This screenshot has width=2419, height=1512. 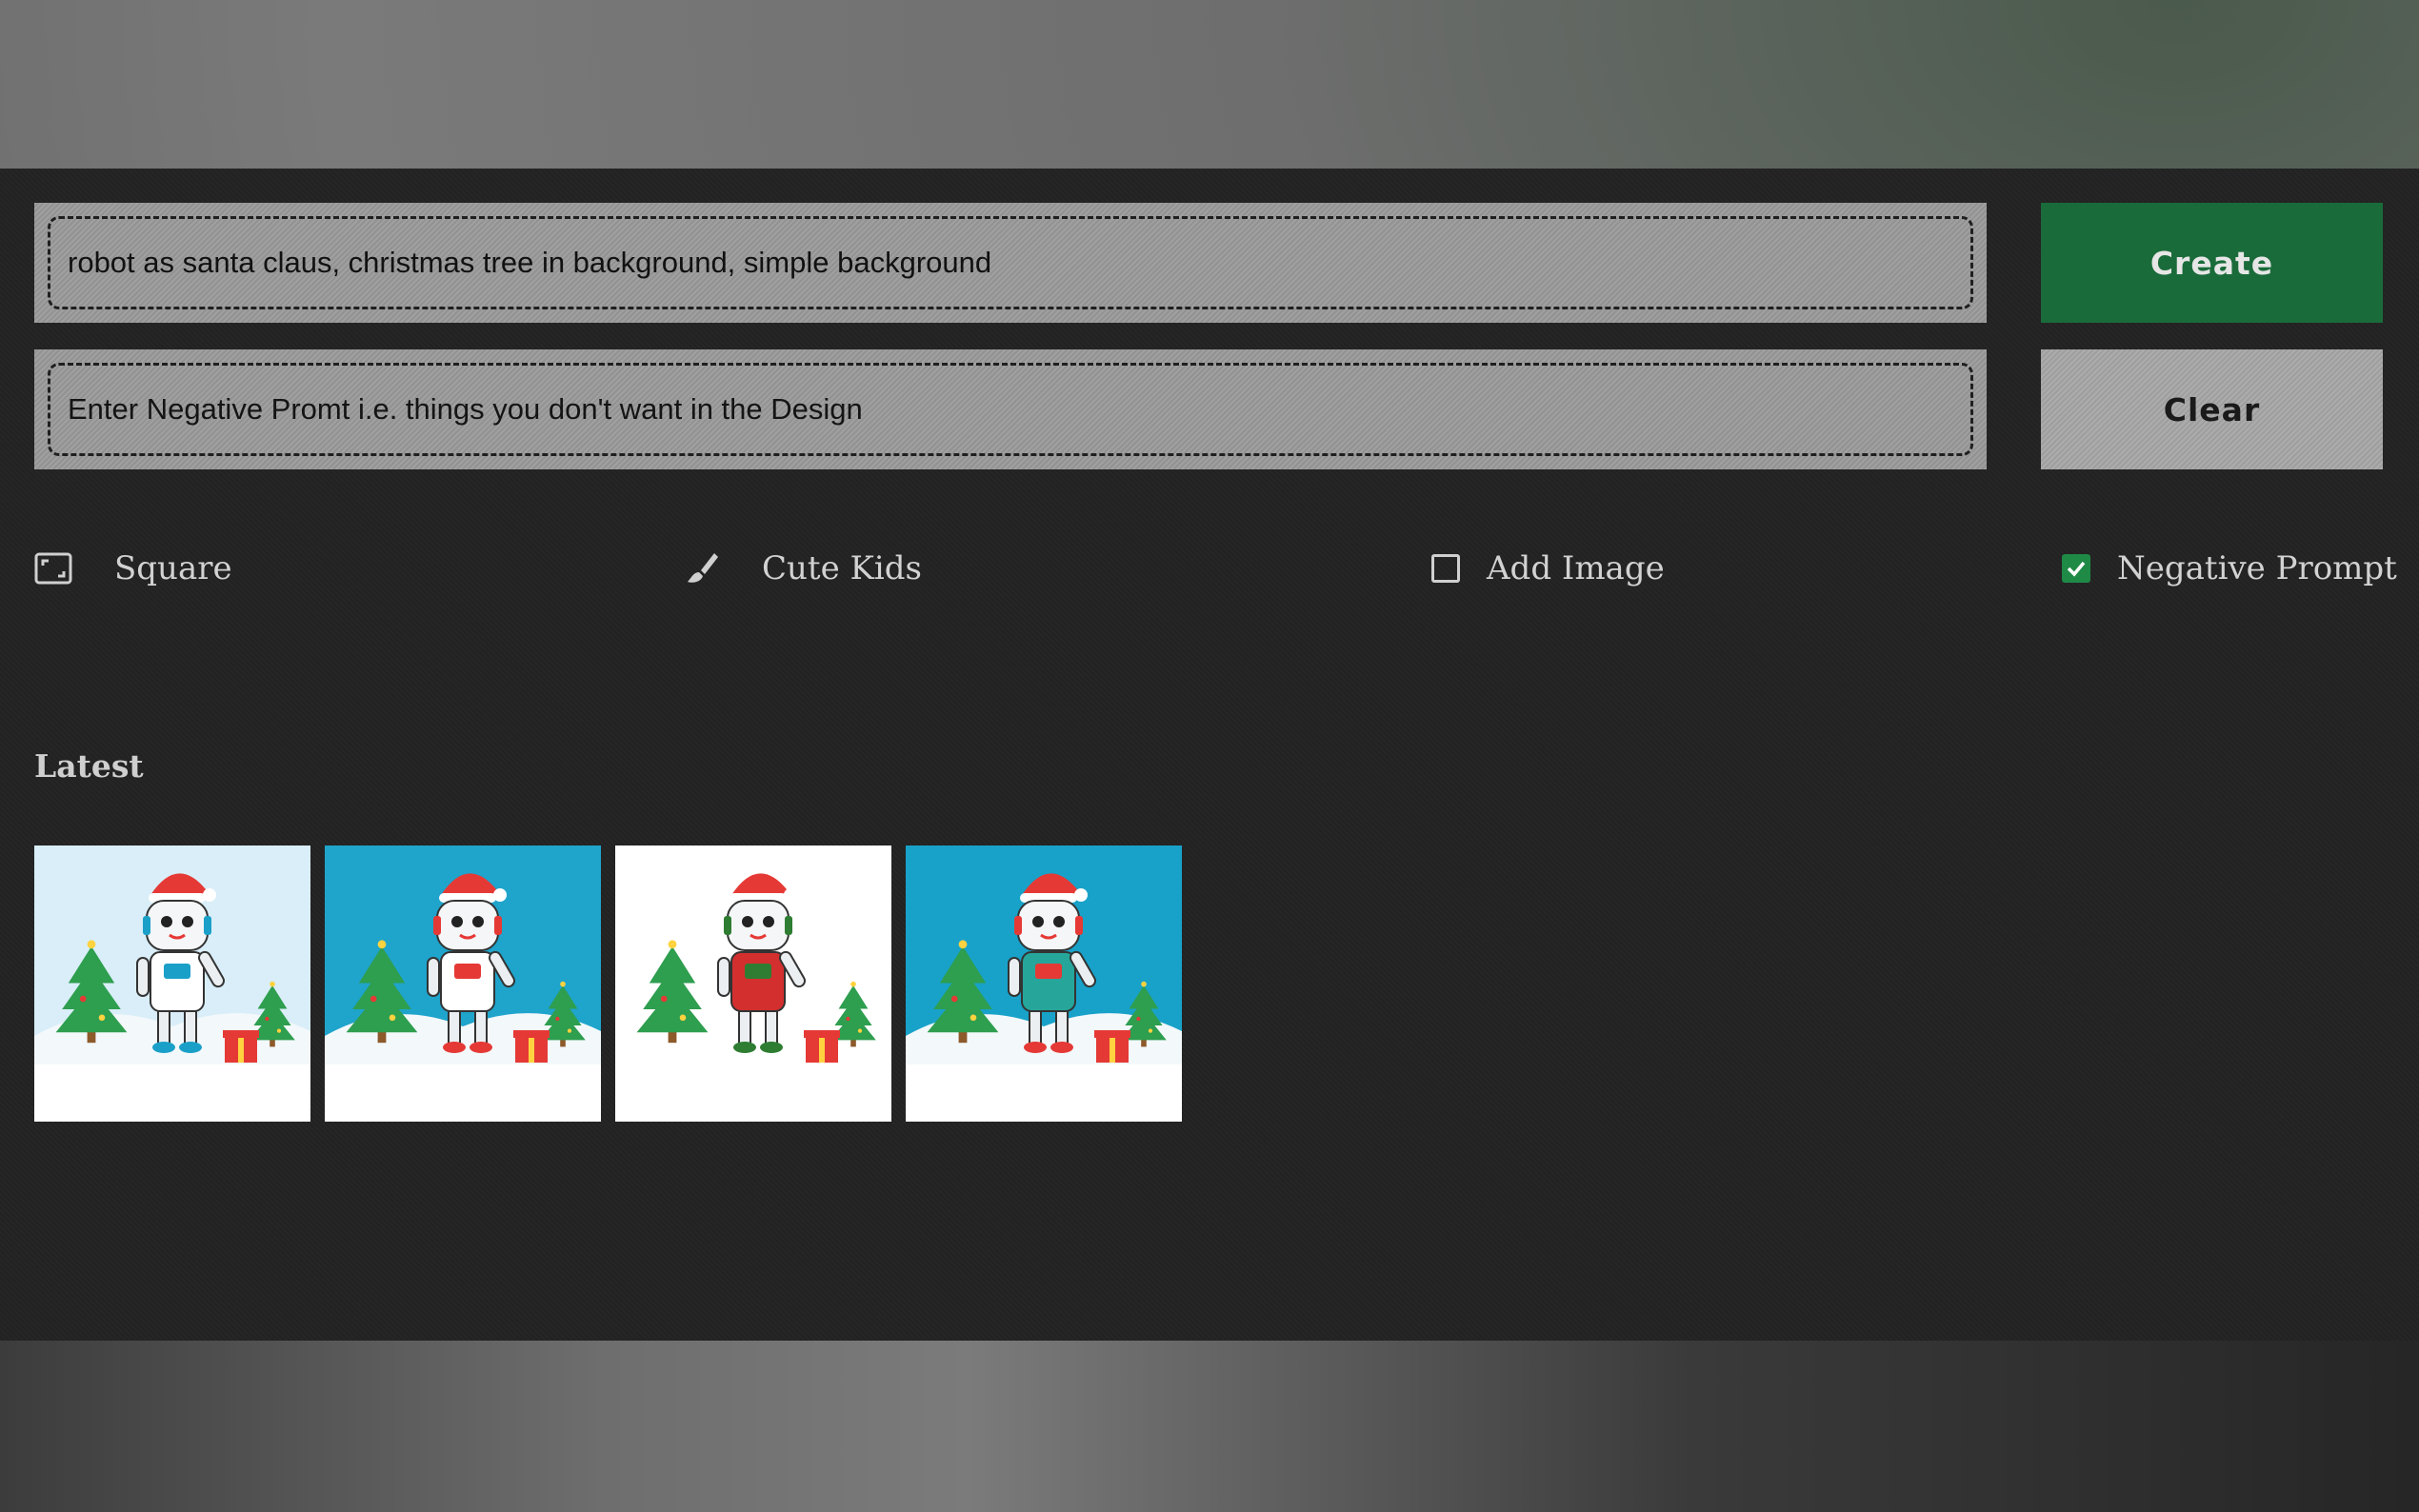 I want to click on negative-prompt-checkbox, so click(x=2076, y=568).